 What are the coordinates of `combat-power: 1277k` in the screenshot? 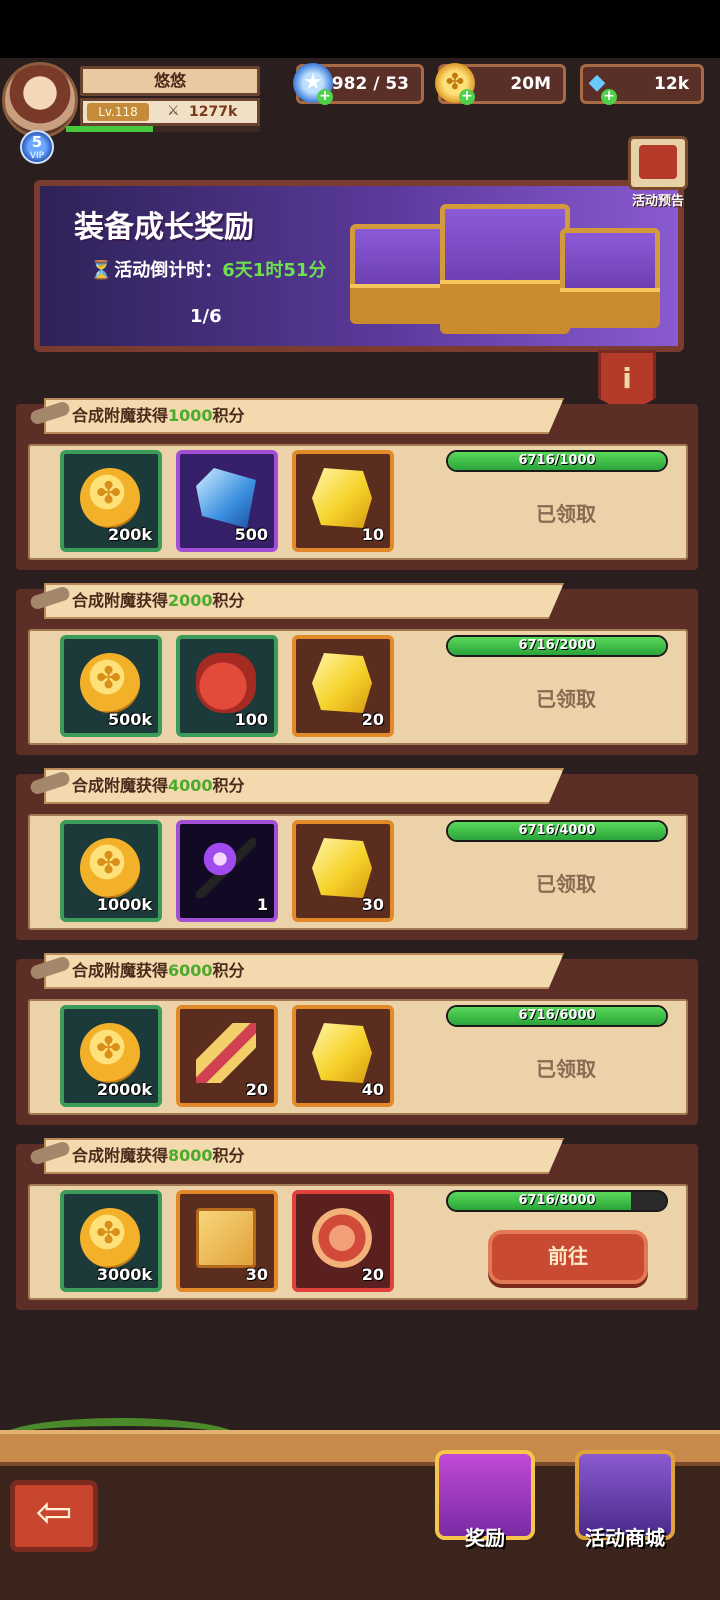 It's located at (213, 112).